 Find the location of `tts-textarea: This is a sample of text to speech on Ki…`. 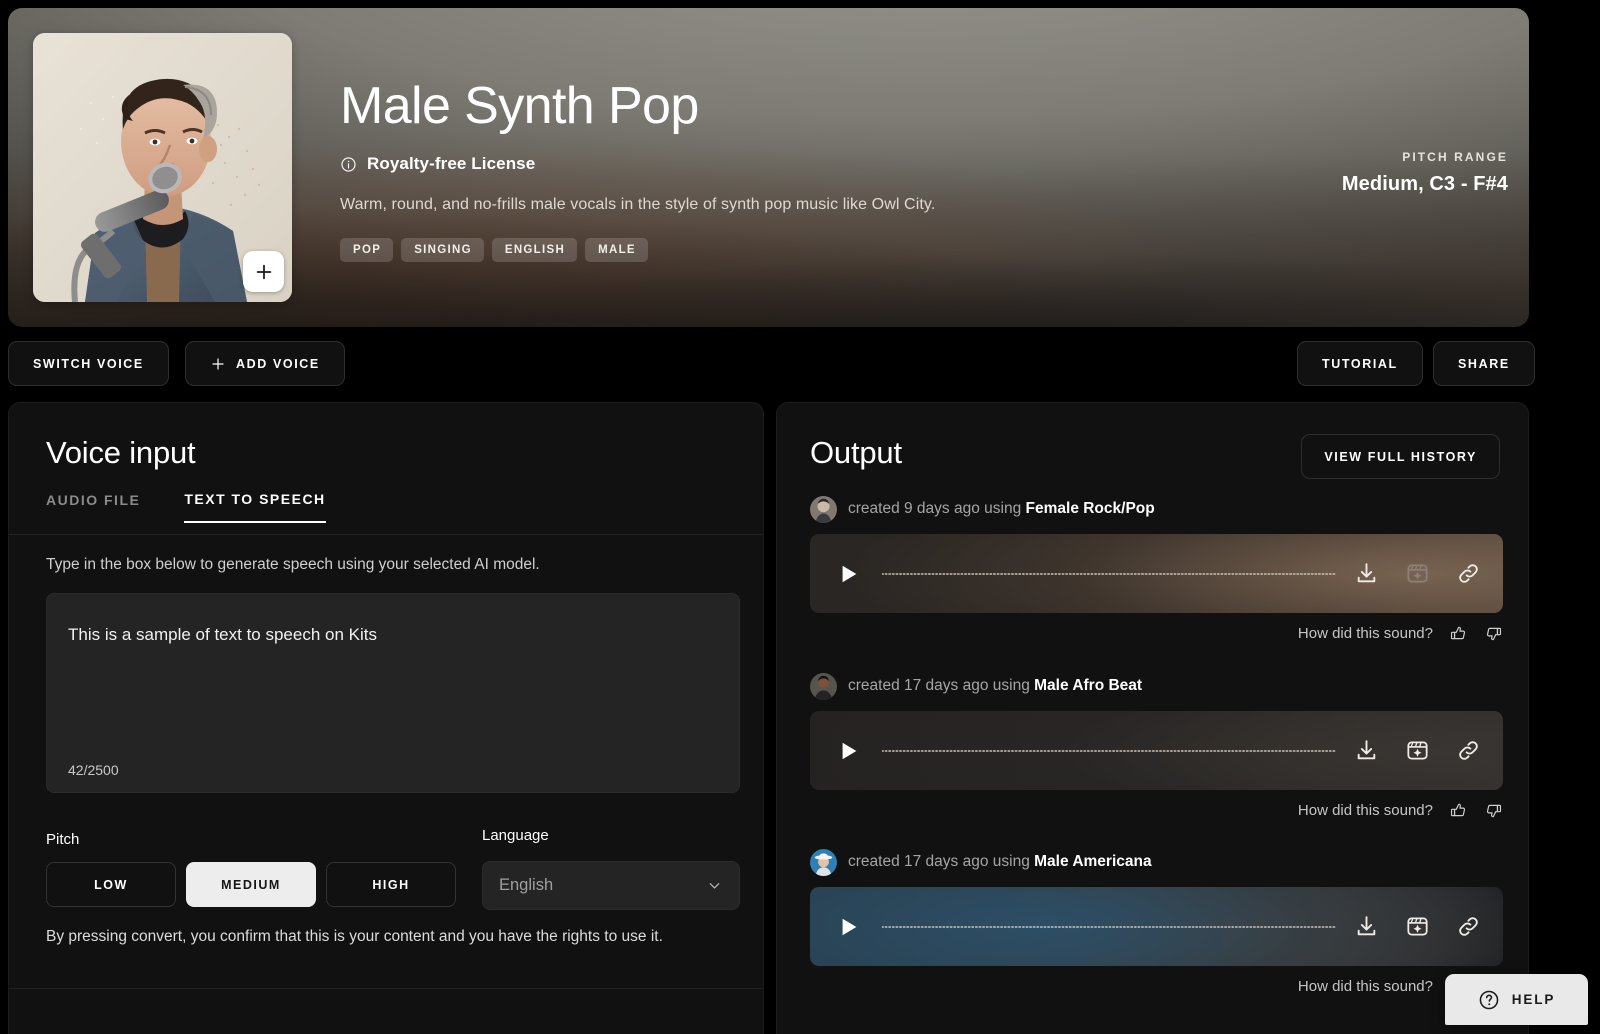

tts-textarea: This is a sample of text to speech on Ki… is located at coordinates (393, 693).